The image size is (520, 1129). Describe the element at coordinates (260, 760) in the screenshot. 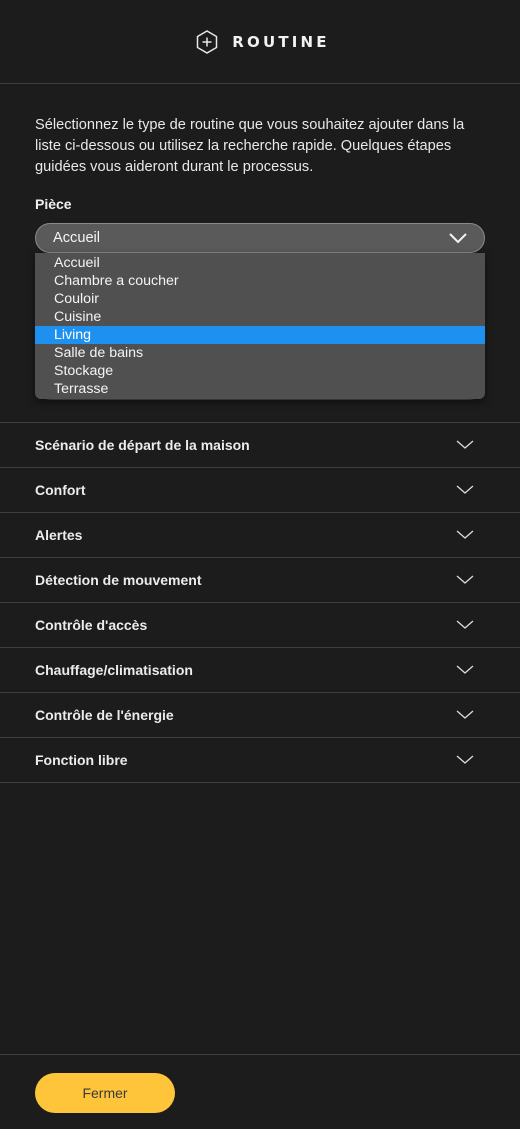

I see `category-item: Fonction libre` at that location.